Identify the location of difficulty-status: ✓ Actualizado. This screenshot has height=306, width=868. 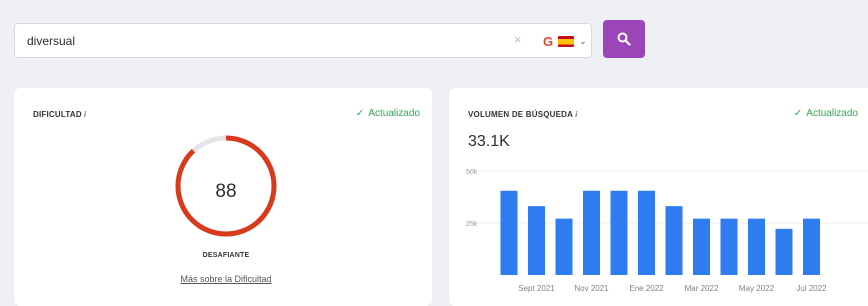
(388, 113).